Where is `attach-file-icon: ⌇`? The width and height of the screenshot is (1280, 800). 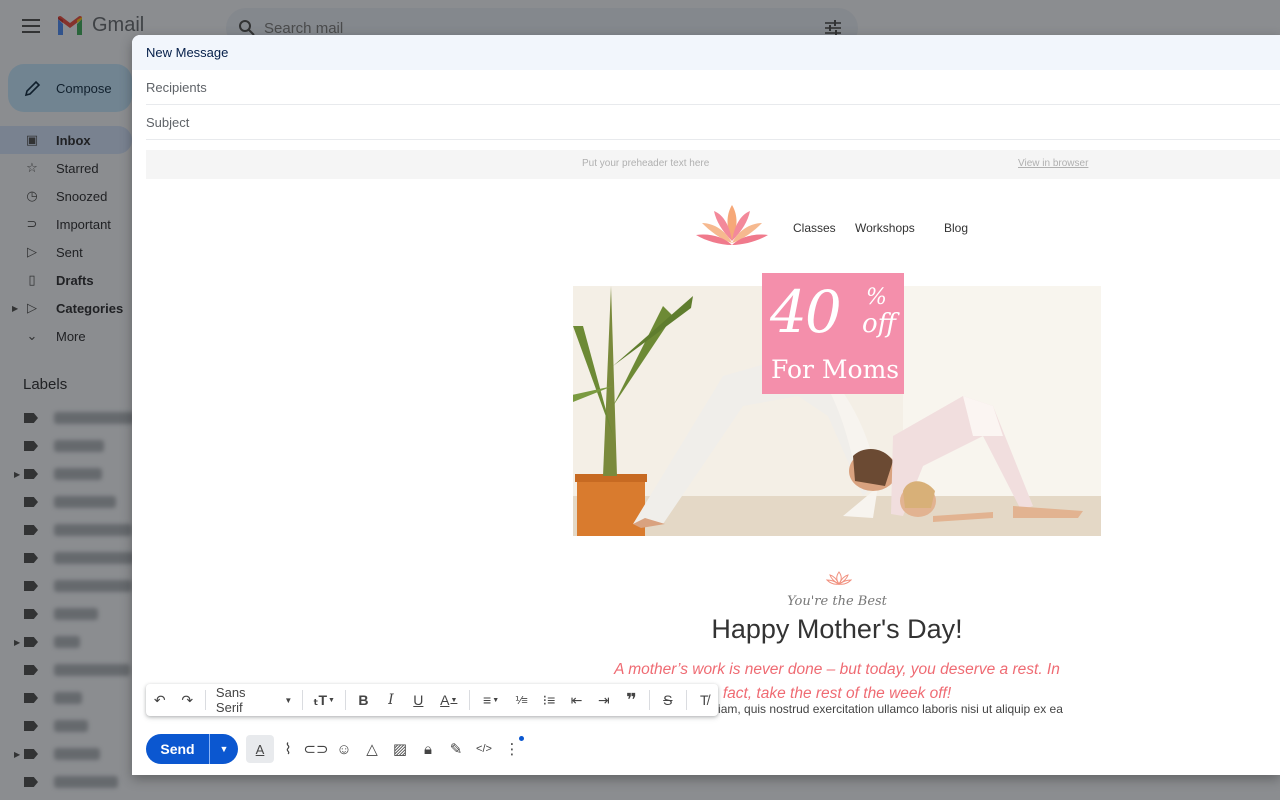 attach-file-icon: ⌇ is located at coordinates (288, 749).